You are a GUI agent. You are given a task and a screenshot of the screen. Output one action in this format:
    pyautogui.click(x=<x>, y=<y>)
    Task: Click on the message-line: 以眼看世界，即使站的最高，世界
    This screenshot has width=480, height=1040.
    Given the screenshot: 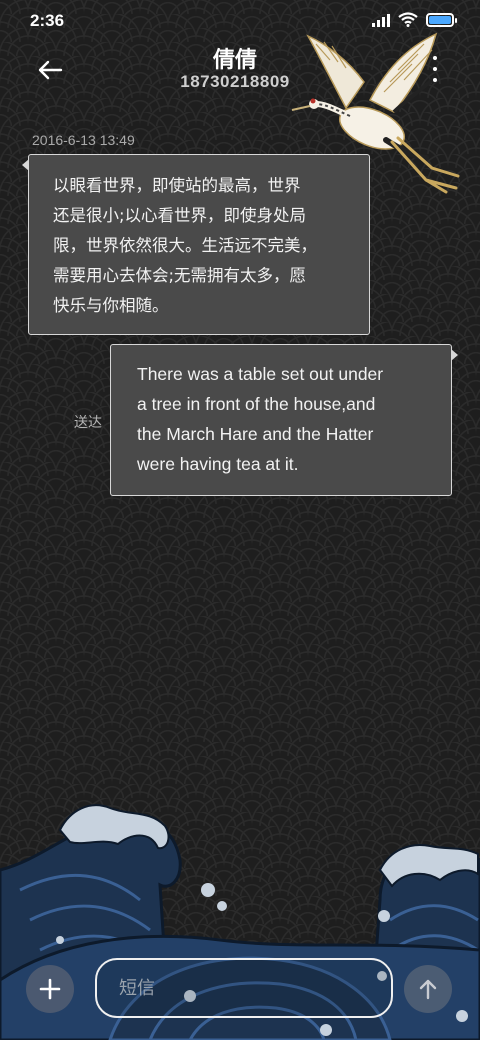 What is the action you would take?
    pyautogui.click(x=177, y=185)
    